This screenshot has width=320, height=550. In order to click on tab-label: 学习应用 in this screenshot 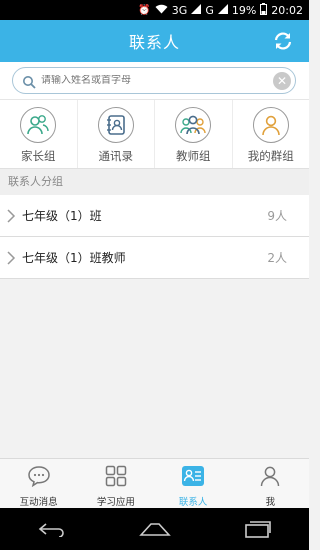, I will do `click(115, 502)`.